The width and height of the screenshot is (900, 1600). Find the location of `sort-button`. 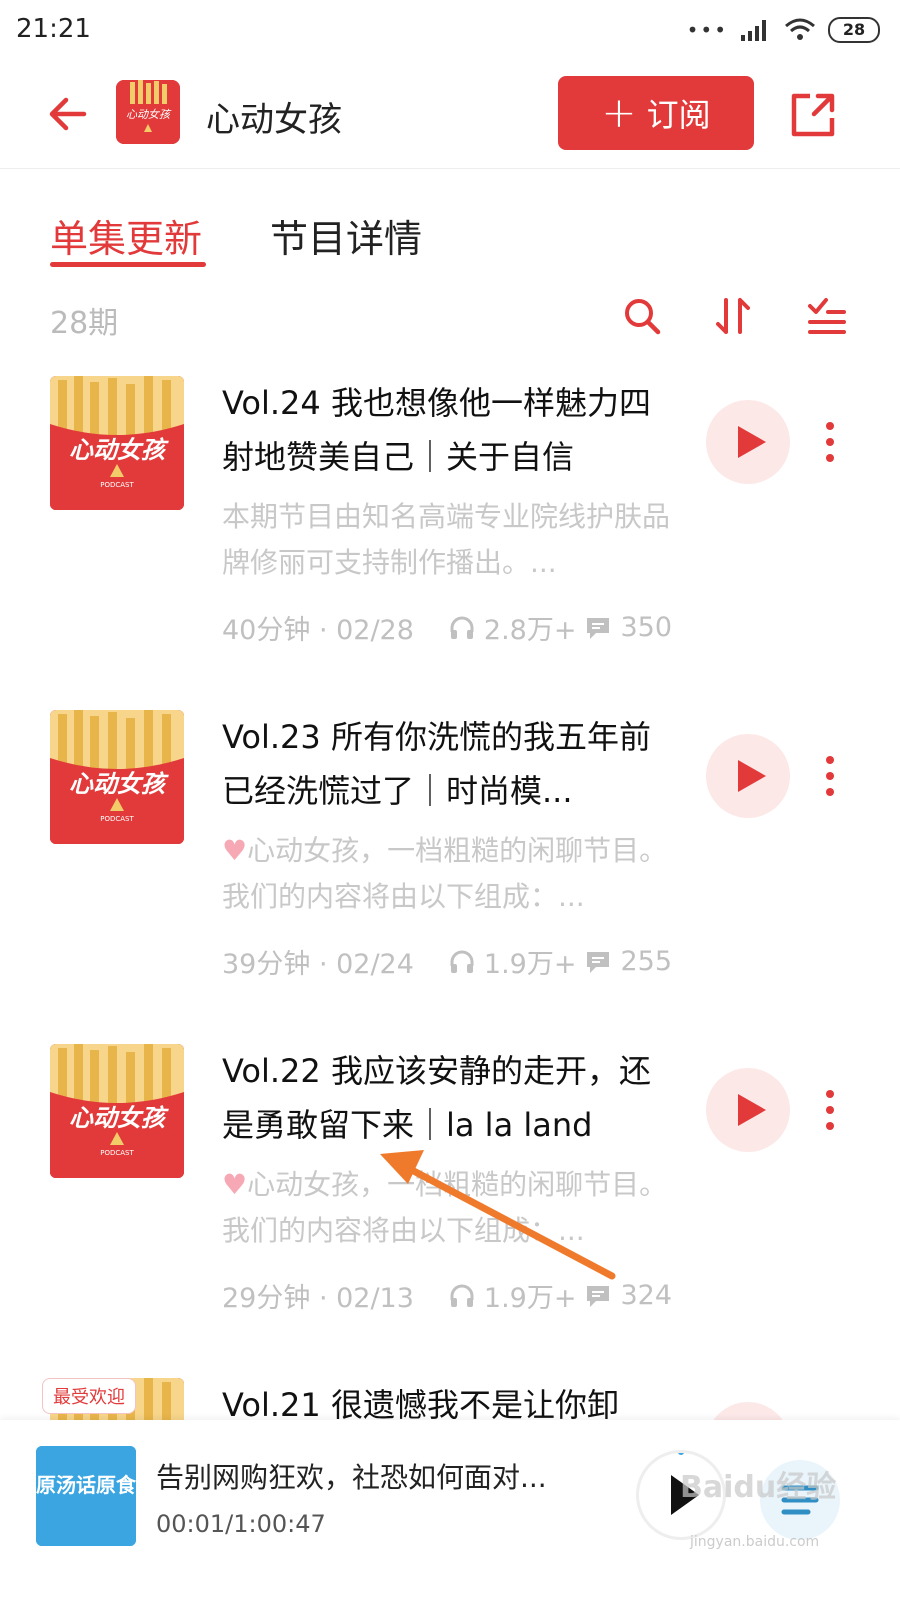

sort-button is located at coordinates (734, 316).